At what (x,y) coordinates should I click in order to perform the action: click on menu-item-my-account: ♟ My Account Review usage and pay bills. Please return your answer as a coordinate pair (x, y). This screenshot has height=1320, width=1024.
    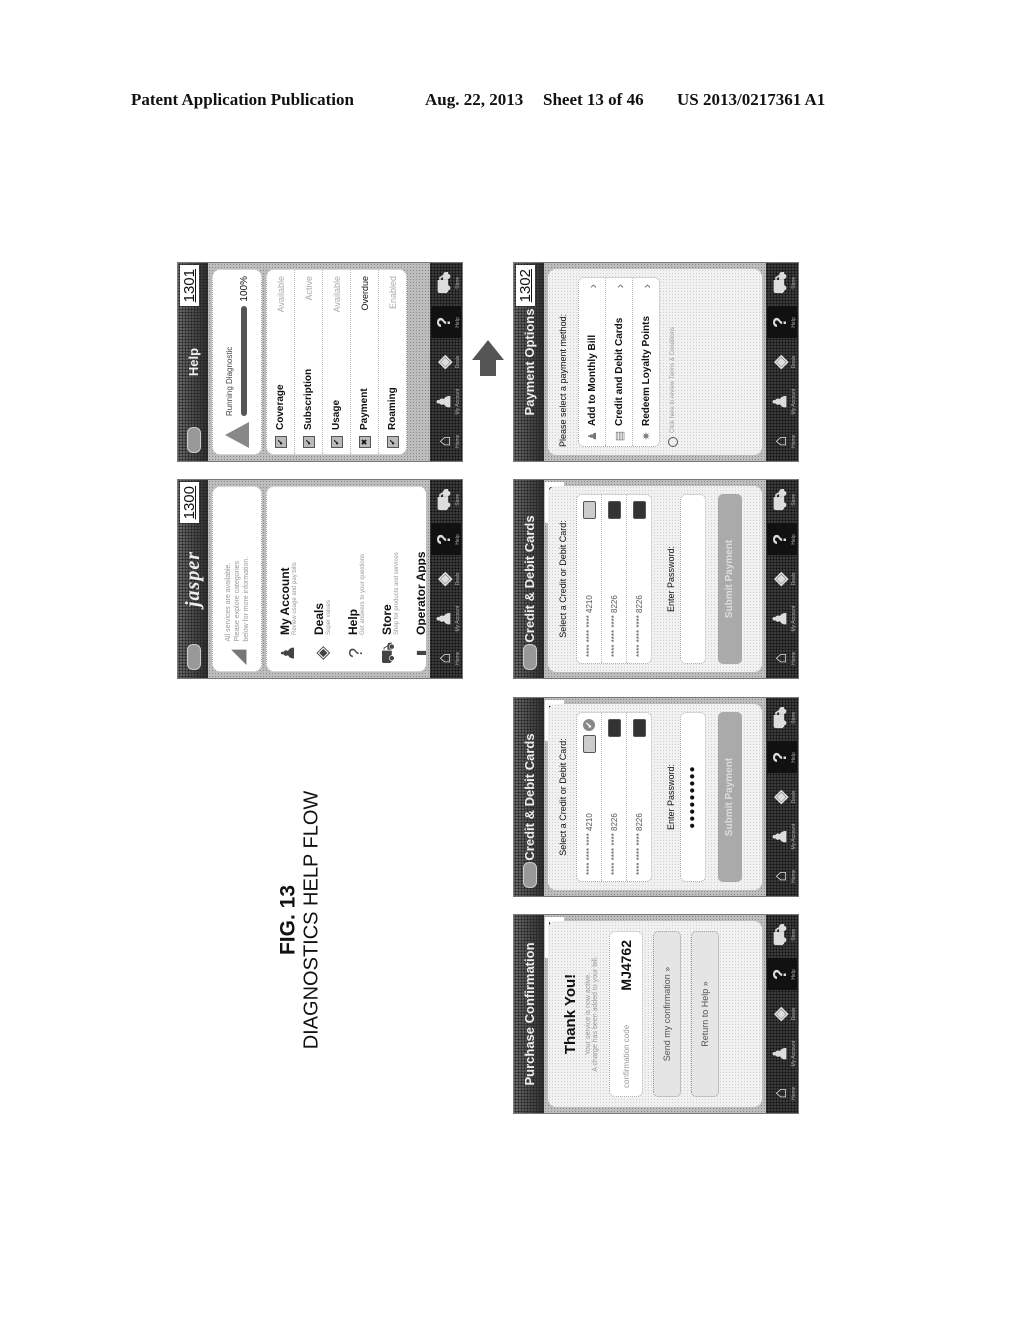
    Looking at the image, I should click on (288, 579).